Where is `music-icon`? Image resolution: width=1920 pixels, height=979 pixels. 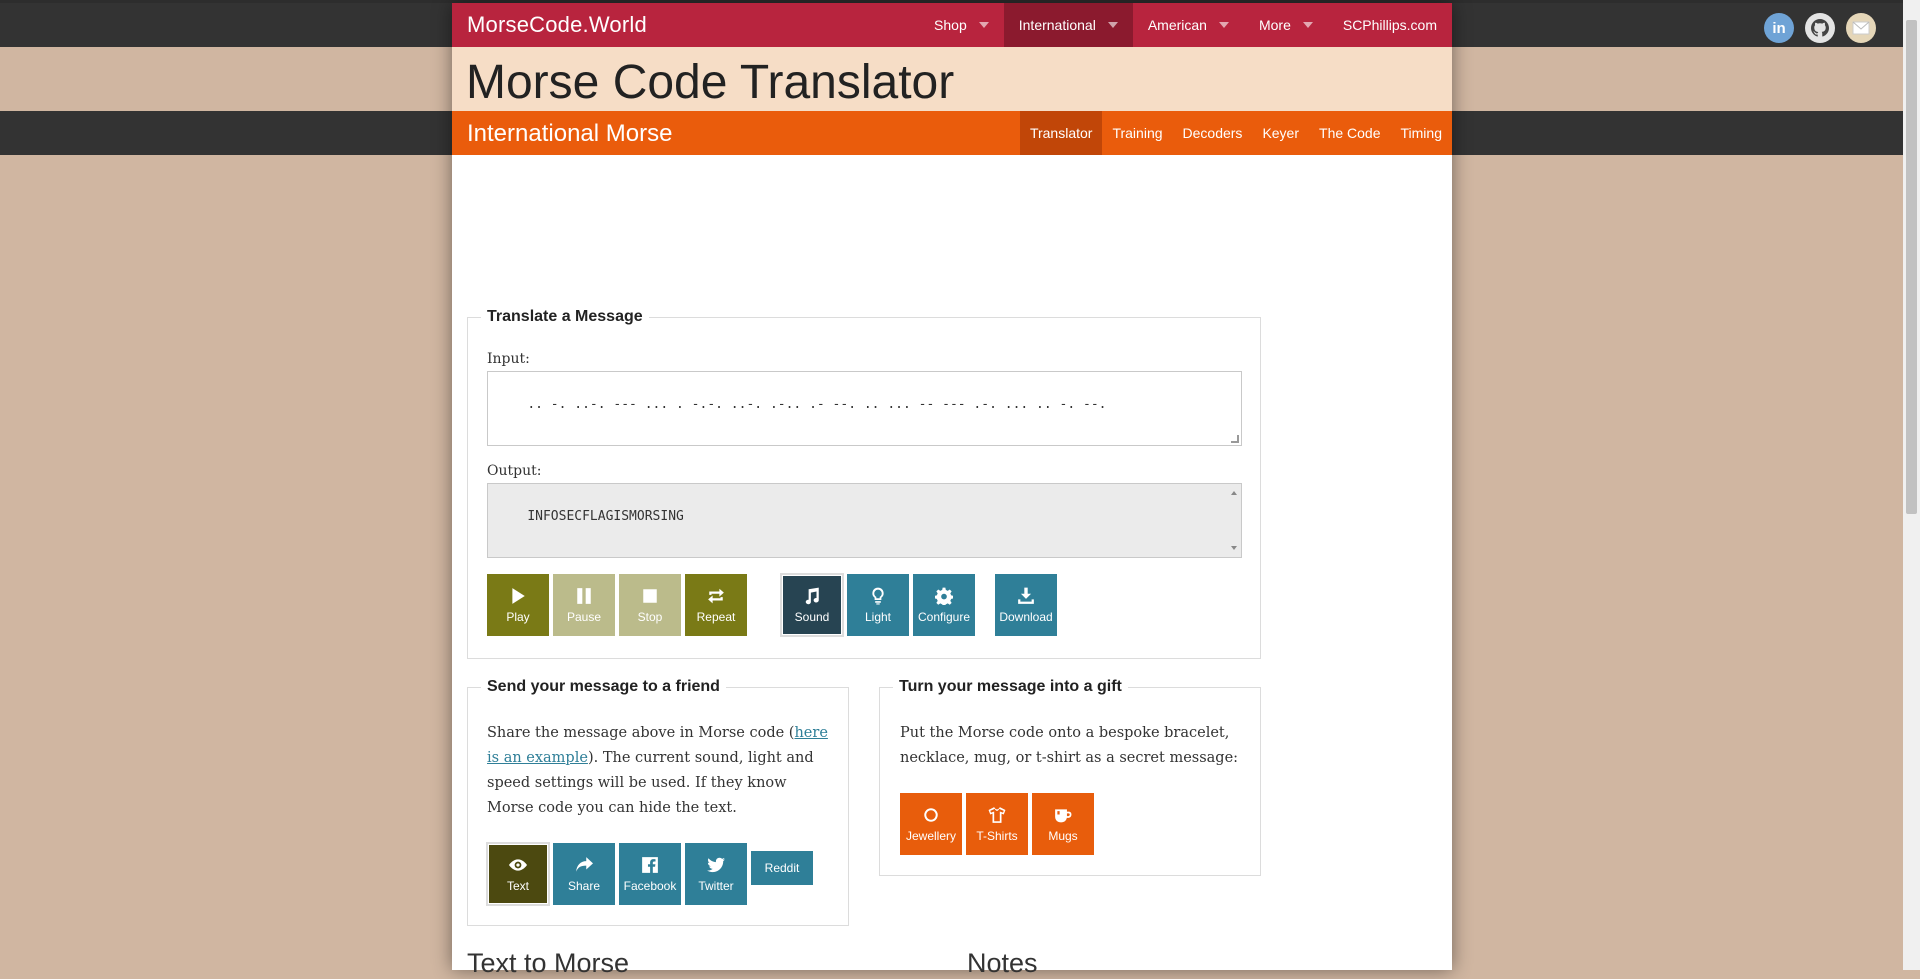 music-icon is located at coordinates (812, 596).